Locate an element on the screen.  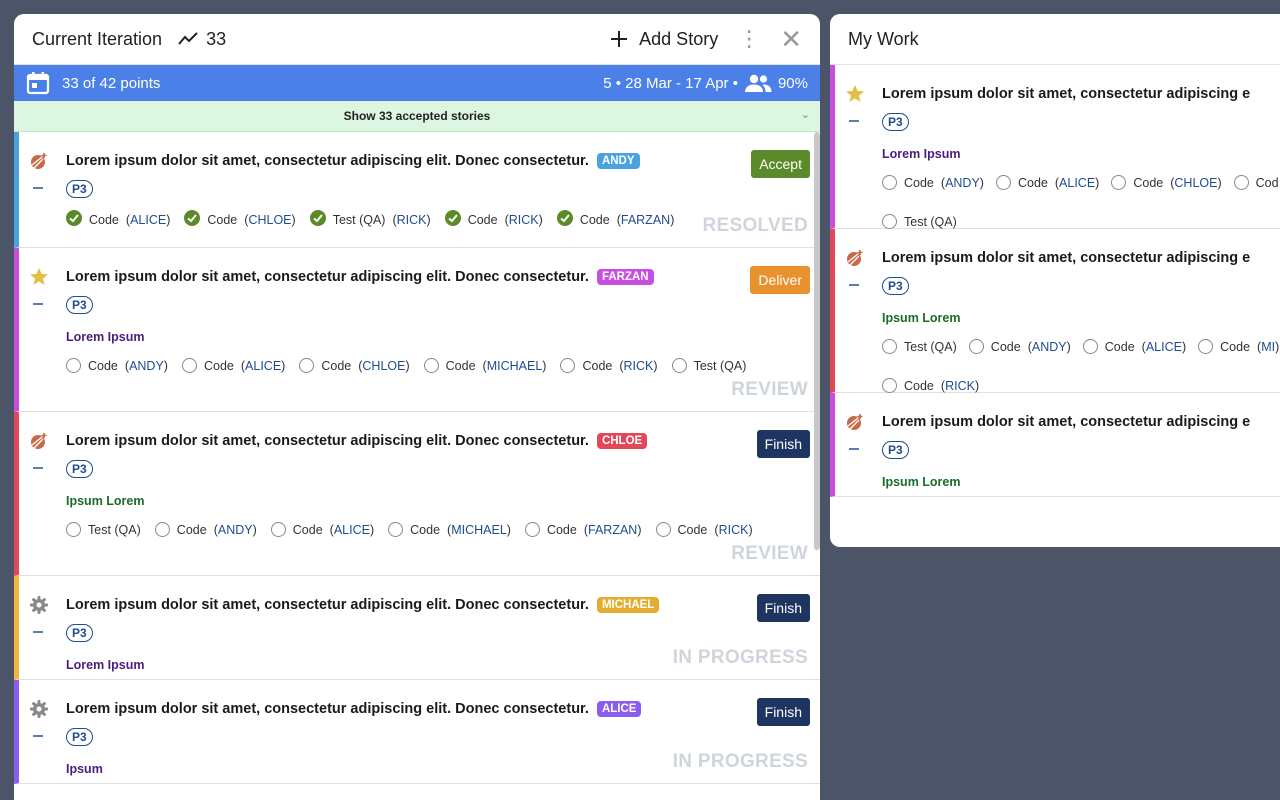
owner-label: CHLOE is located at coordinates (622, 441).